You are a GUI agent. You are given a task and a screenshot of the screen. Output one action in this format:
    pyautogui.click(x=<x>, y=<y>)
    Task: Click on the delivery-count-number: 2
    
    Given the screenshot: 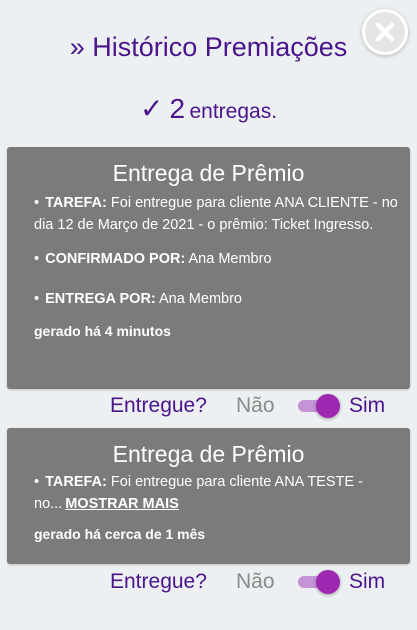 What is the action you would take?
    pyautogui.click(x=177, y=108)
    